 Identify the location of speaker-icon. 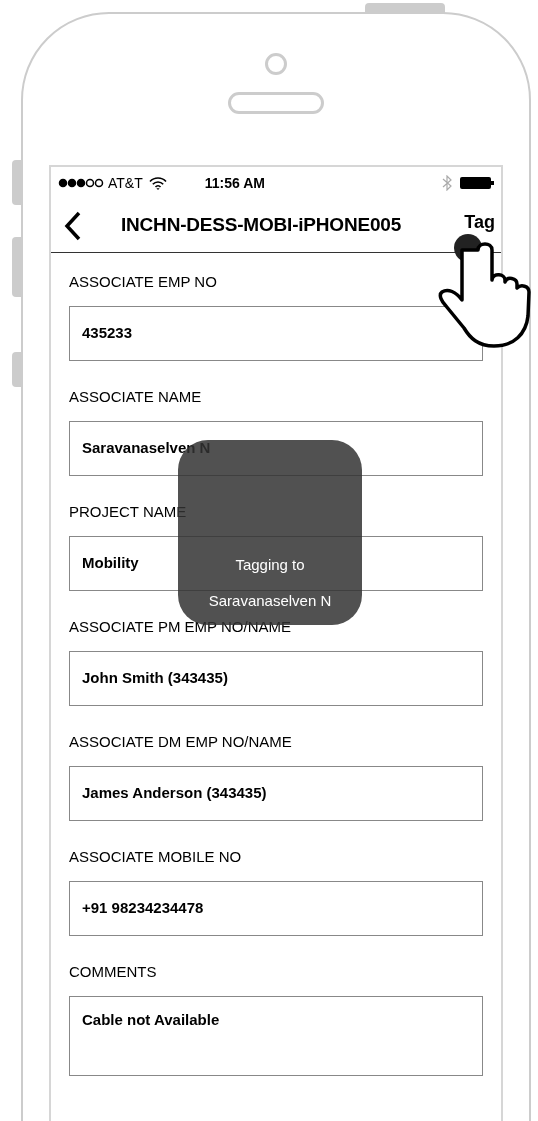
(276, 103).